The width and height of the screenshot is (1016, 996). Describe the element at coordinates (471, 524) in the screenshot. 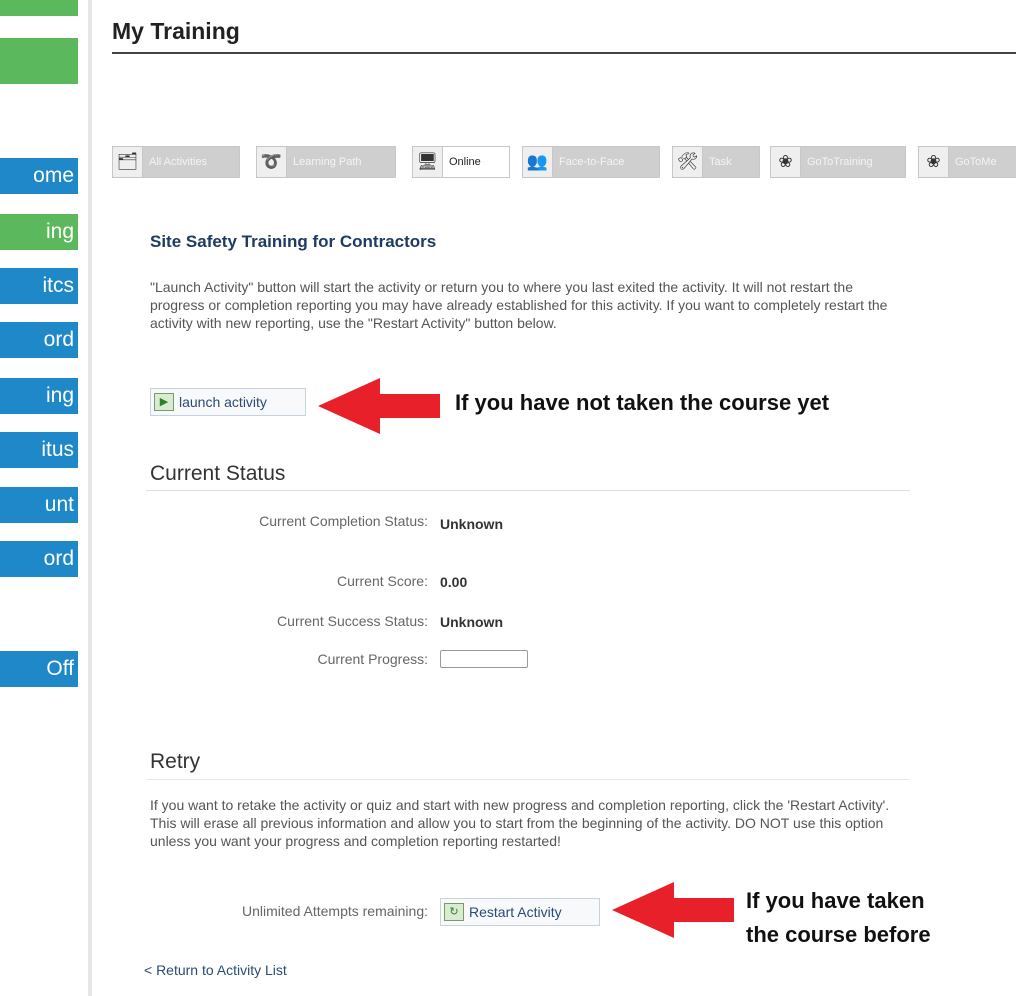

I see `completion-status-value: Unknown` at that location.